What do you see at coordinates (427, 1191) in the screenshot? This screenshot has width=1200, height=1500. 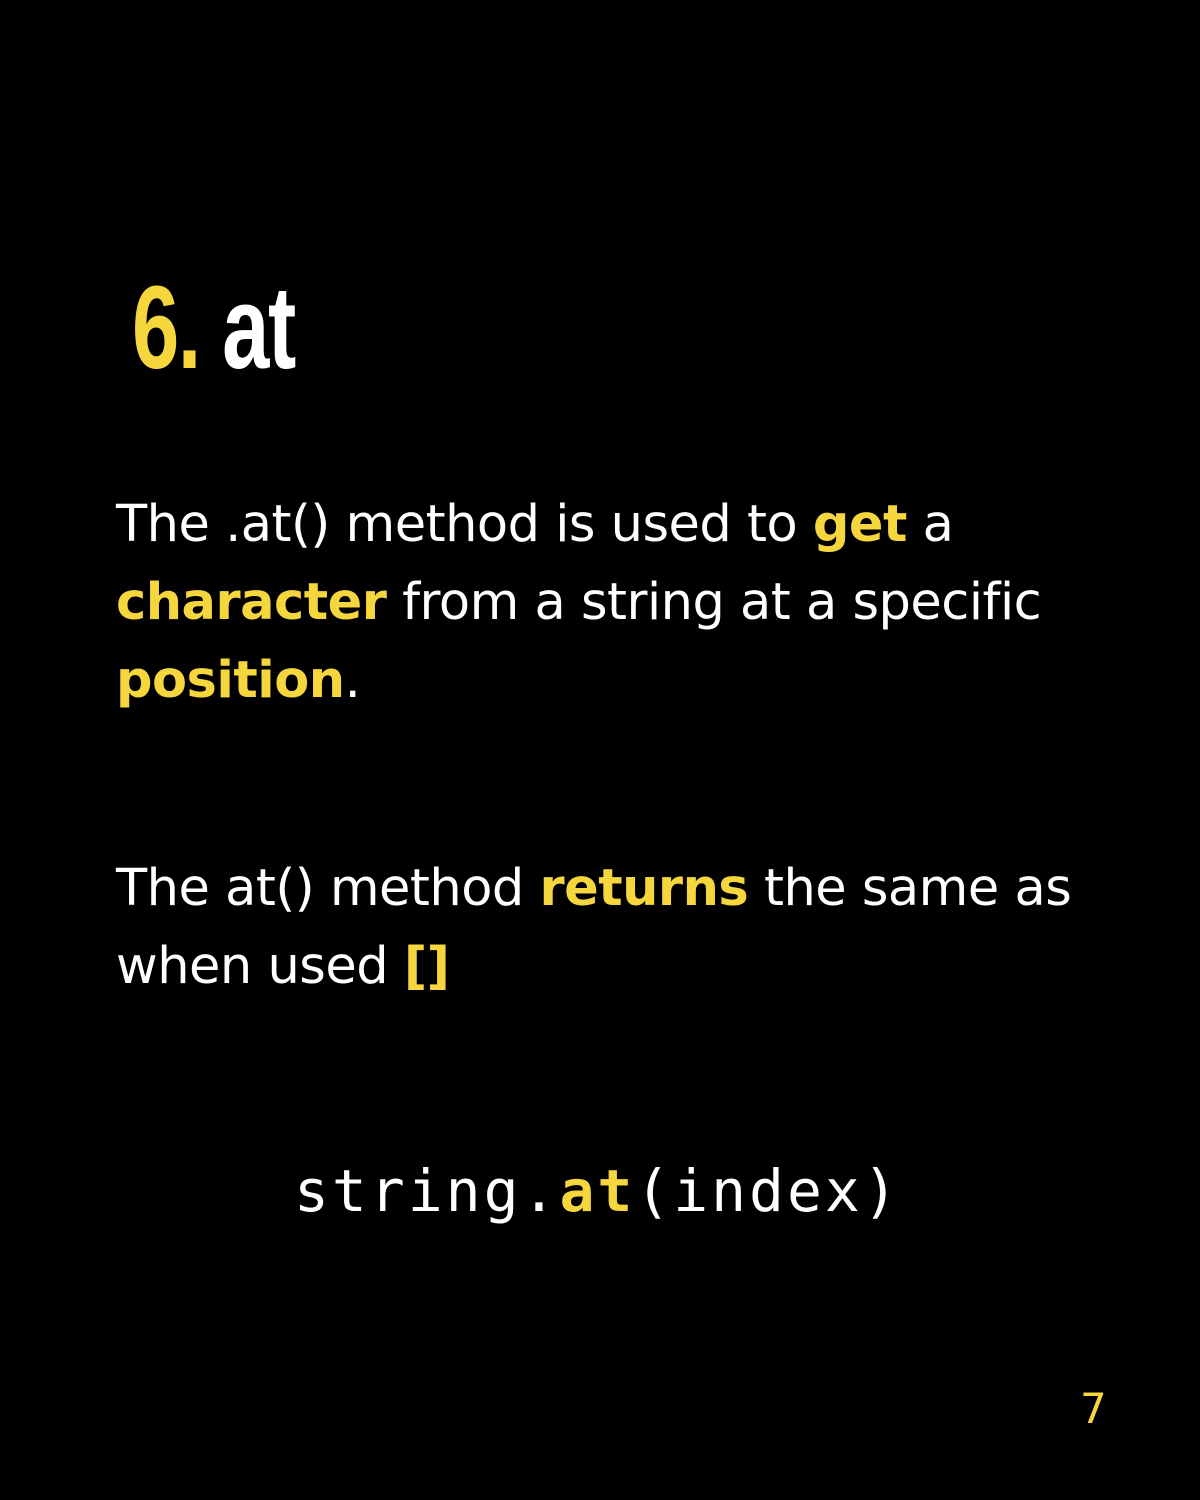 I see `code-object: string.` at bounding box center [427, 1191].